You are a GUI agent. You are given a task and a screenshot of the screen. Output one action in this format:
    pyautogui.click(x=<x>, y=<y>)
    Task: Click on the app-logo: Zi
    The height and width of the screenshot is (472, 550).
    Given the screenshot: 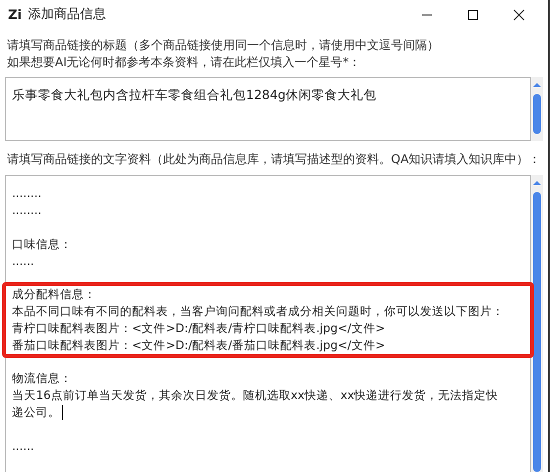 What is the action you would take?
    pyautogui.click(x=15, y=15)
    